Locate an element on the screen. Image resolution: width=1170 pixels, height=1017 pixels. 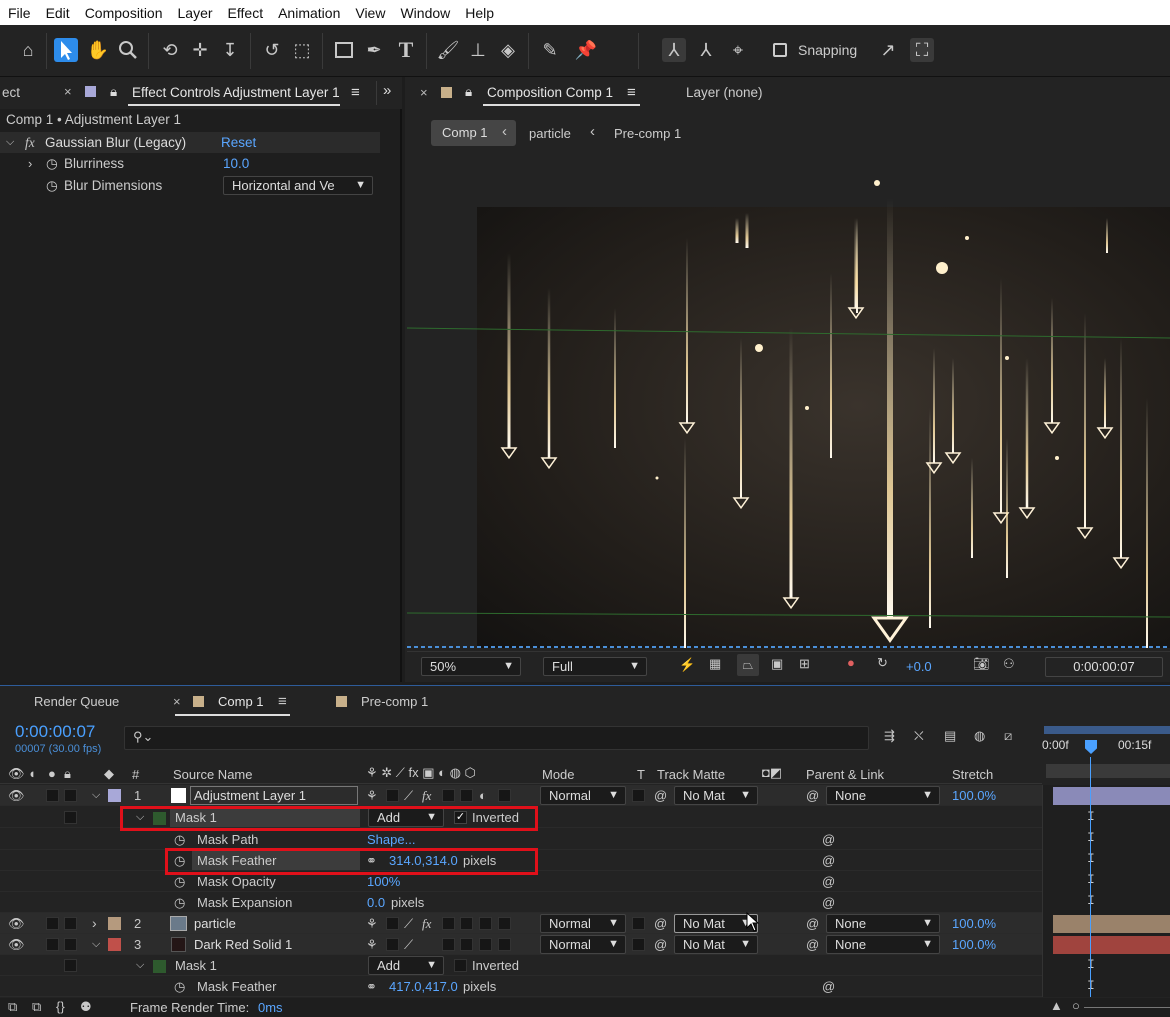
mask-expansion-row: ◷ Mask Expansion 0.0 pixels @ is located at coordinates (521, 902).